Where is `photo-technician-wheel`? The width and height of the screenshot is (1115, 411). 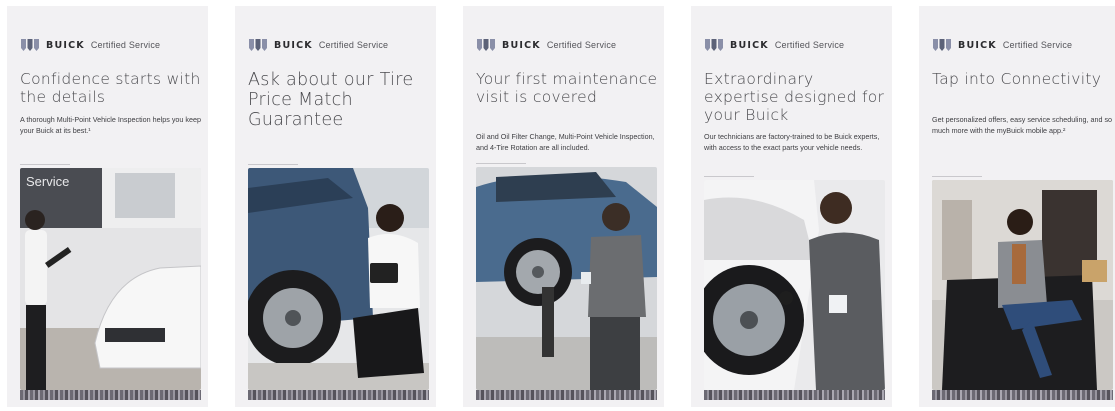
photo-technician-wheel is located at coordinates (794, 285).